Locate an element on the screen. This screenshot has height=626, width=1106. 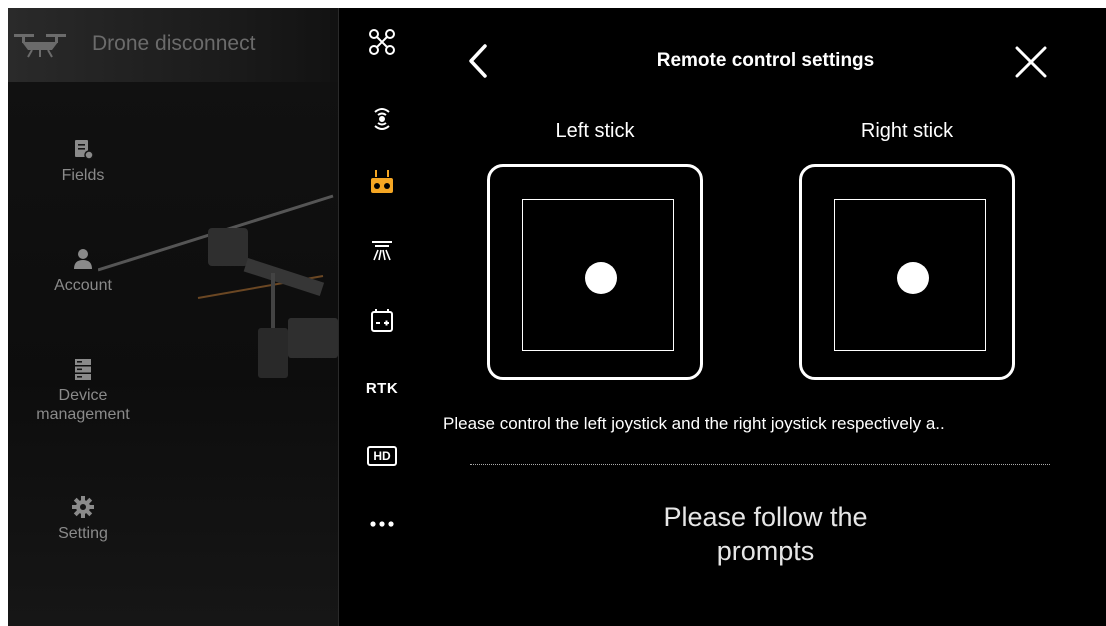
remote-controller-settings-button is located at coordinates (382, 182).